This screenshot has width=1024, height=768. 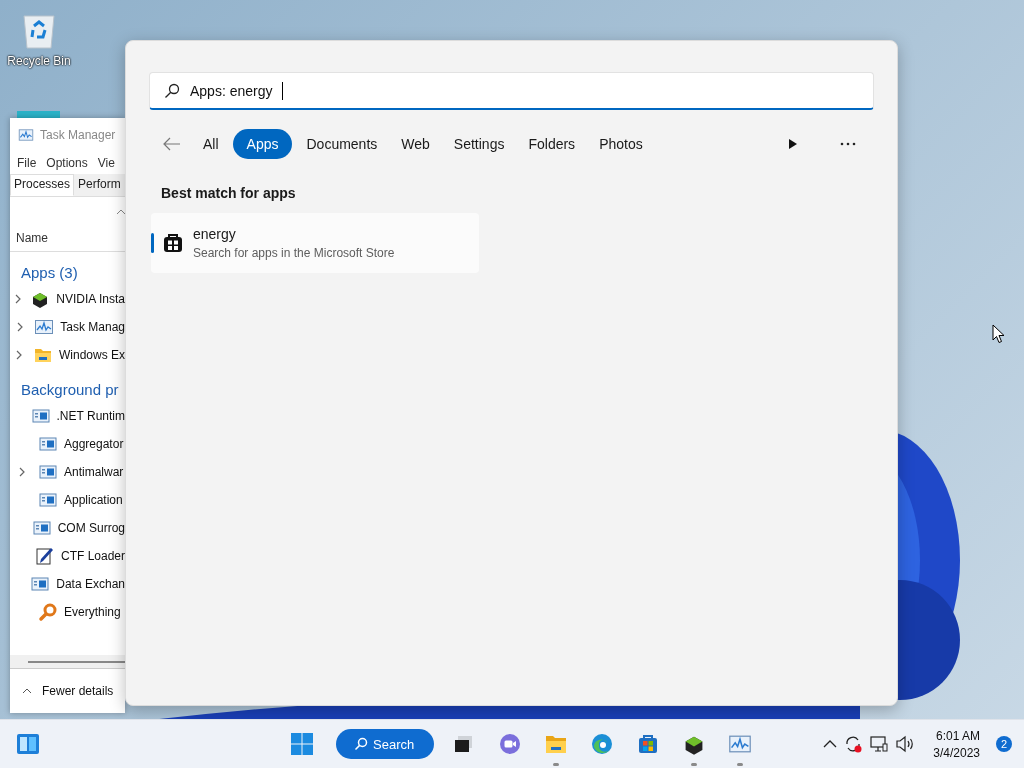 What do you see at coordinates (32, 238) in the screenshot?
I see `column-header: Name` at bounding box center [32, 238].